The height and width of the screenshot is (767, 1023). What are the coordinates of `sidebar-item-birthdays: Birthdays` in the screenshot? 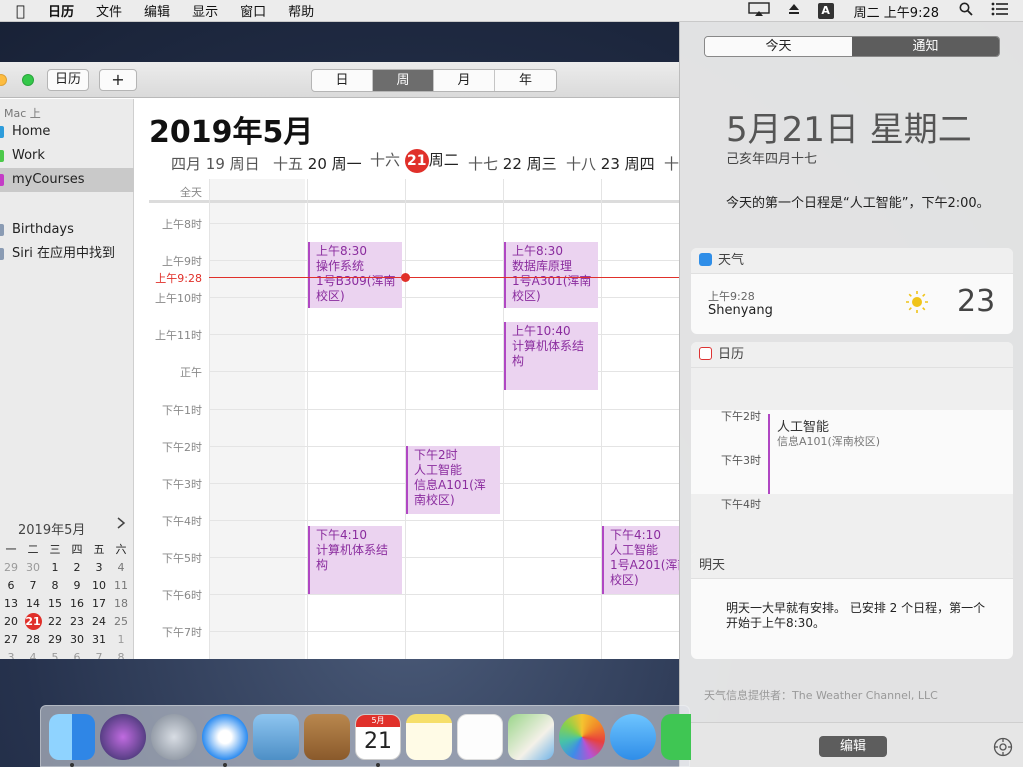 It's located at (67, 230).